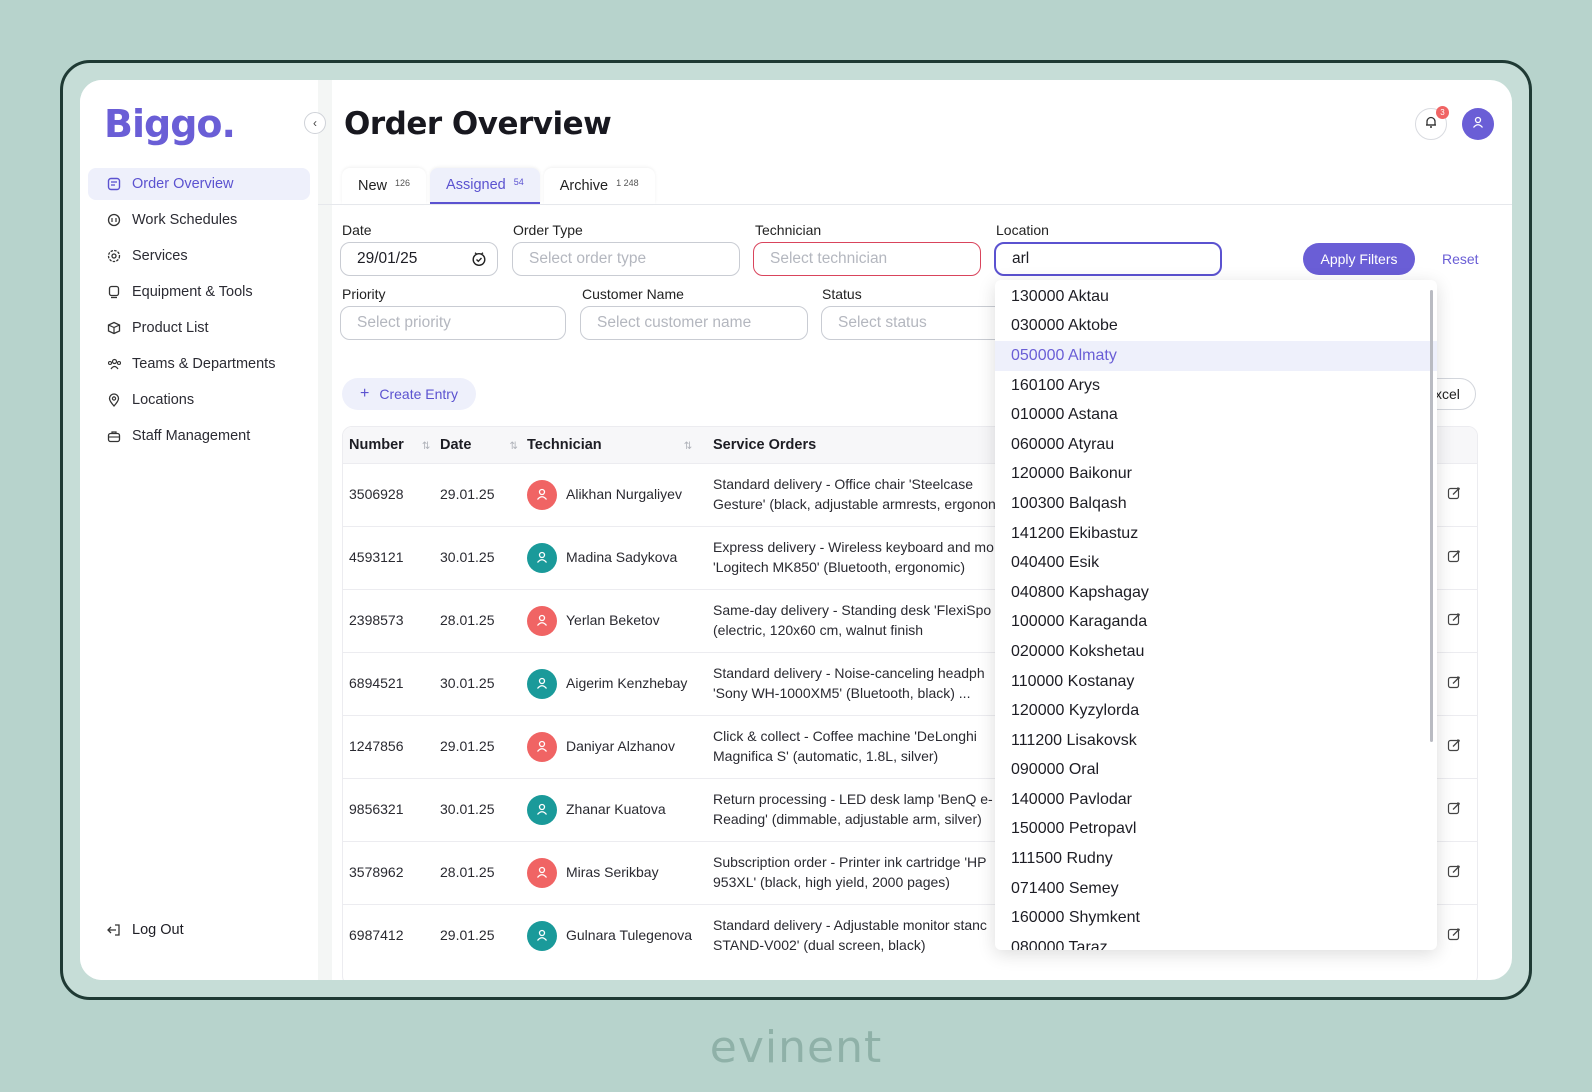 This screenshot has height=1092, width=1592. I want to click on location-option: 080000 Taraz, so click(1216, 941).